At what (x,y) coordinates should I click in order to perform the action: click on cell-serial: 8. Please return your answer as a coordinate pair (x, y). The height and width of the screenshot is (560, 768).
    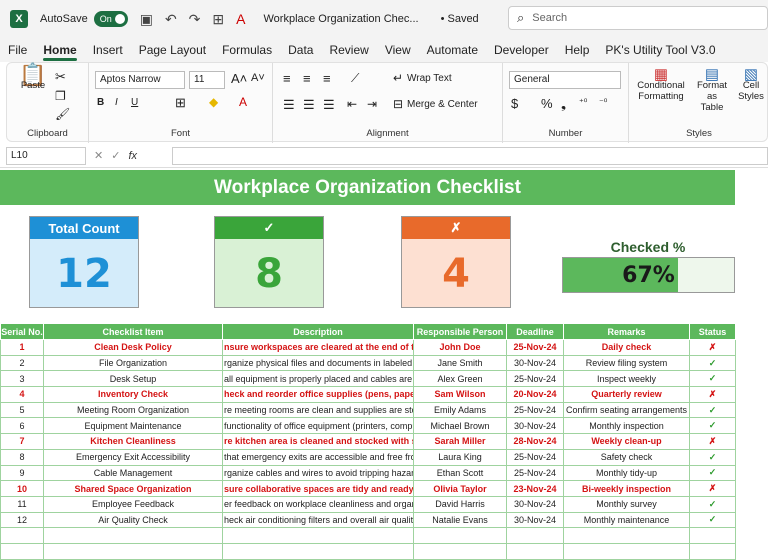
    Looking at the image, I should click on (22, 457).